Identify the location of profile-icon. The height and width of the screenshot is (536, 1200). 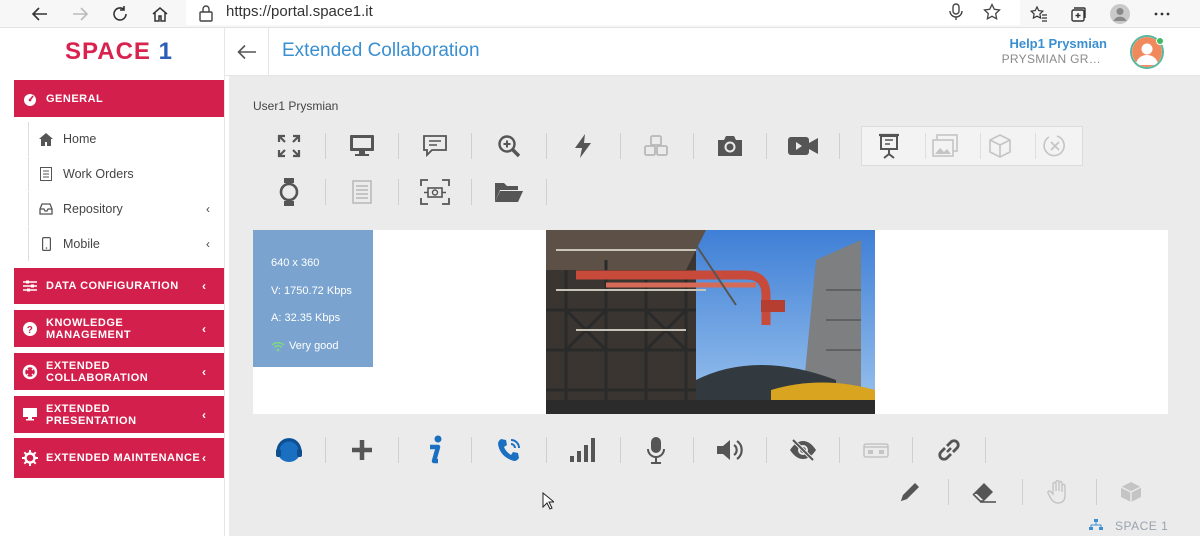
(1120, 14).